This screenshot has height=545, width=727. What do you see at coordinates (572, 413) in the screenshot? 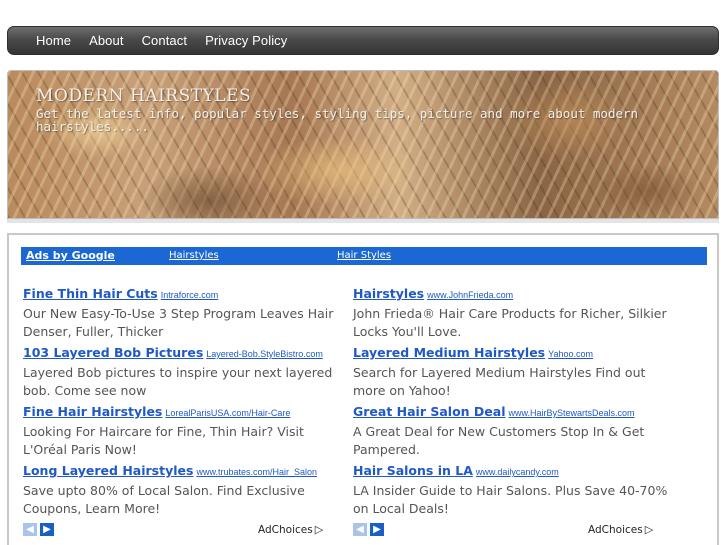
I see `ad-url-link: www.HairByStewartsDeals.com` at bounding box center [572, 413].